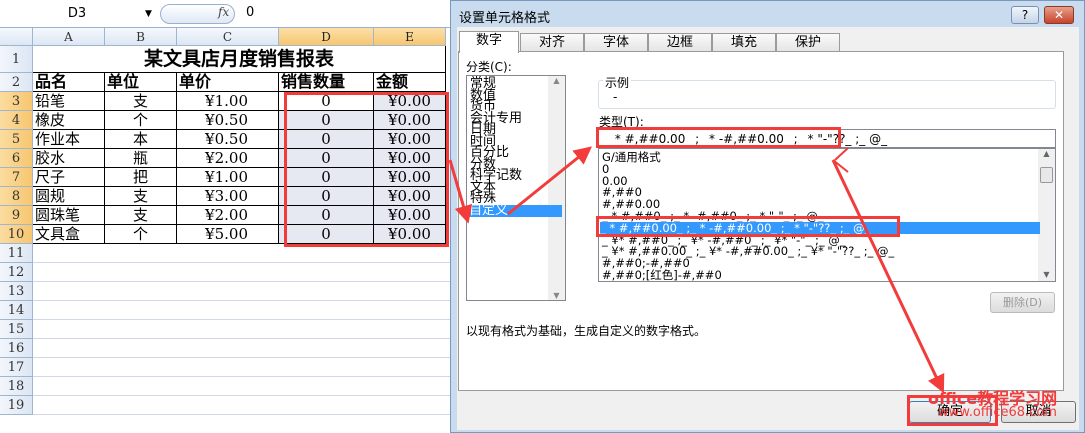 This screenshot has width=1085, height=433. Describe the element at coordinates (228, 82) in the screenshot. I see `header-cell: 单价` at that location.